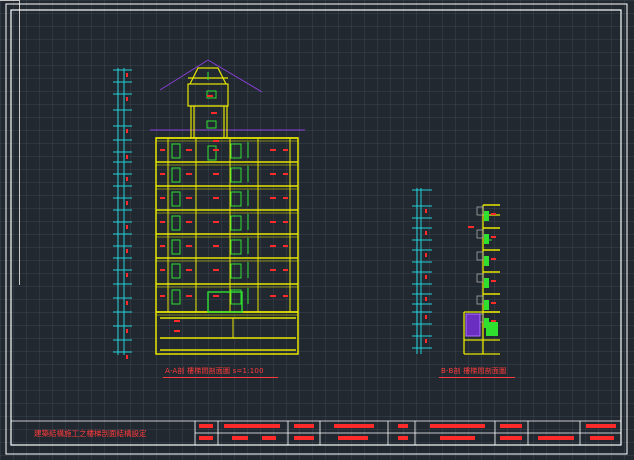  Describe the element at coordinates (477, 377) in the screenshot. I see `section-b-caption-underline` at that location.